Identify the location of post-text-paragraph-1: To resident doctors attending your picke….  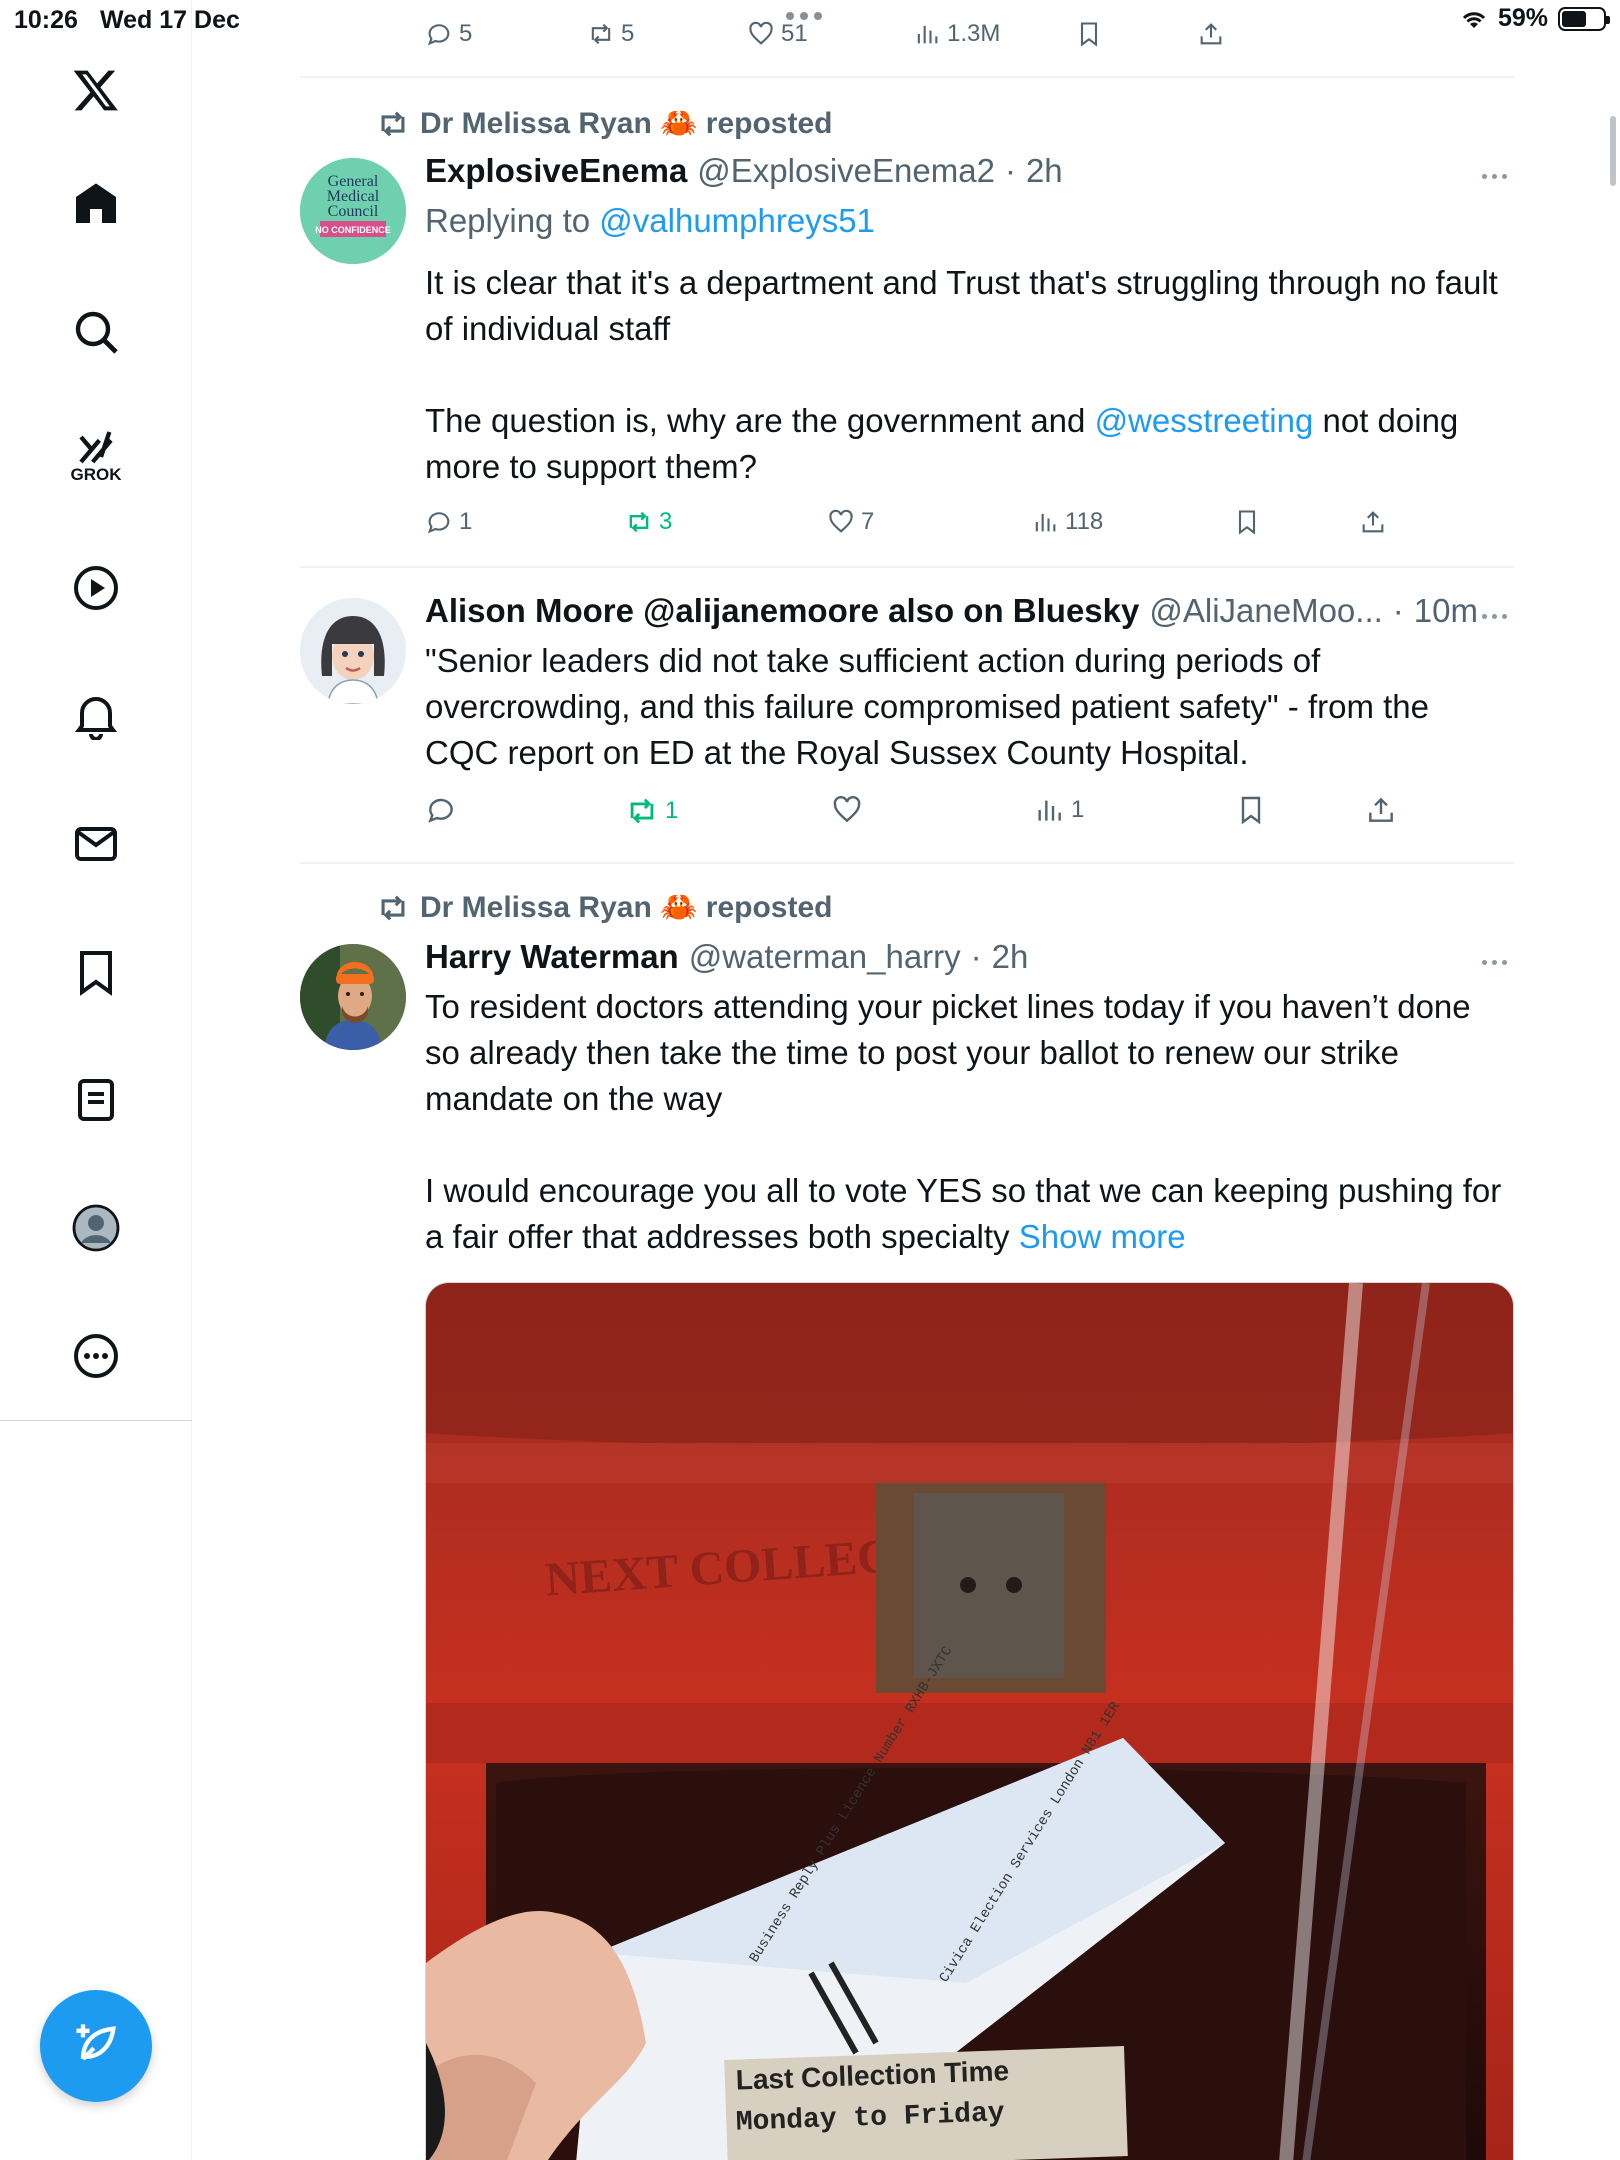
(948, 1052).